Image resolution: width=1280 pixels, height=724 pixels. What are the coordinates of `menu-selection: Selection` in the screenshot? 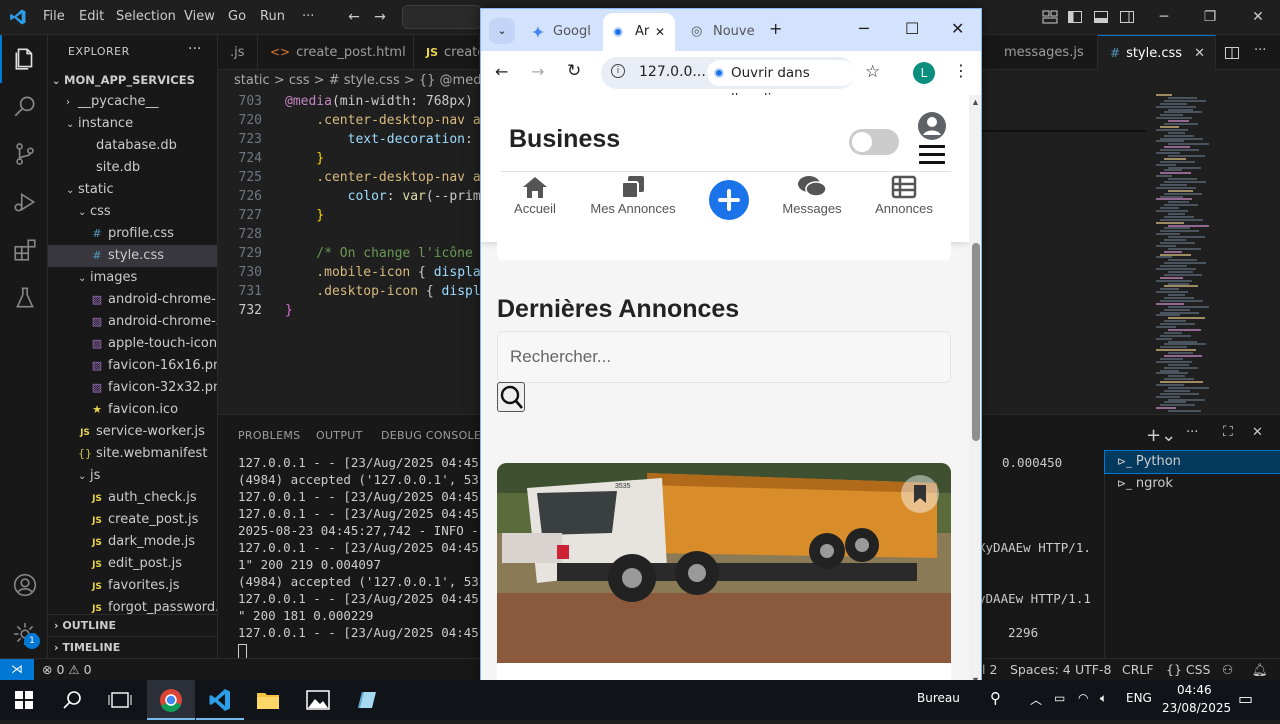 It's located at (146, 16).